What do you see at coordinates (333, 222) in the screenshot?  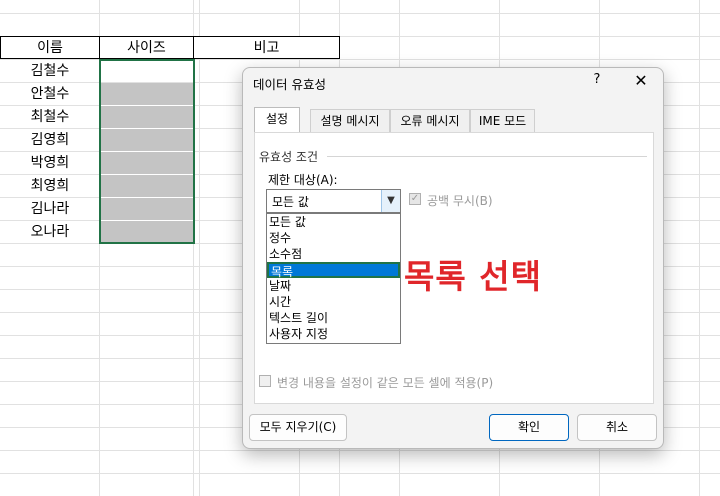 I see `option-any-value: 모든 값` at bounding box center [333, 222].